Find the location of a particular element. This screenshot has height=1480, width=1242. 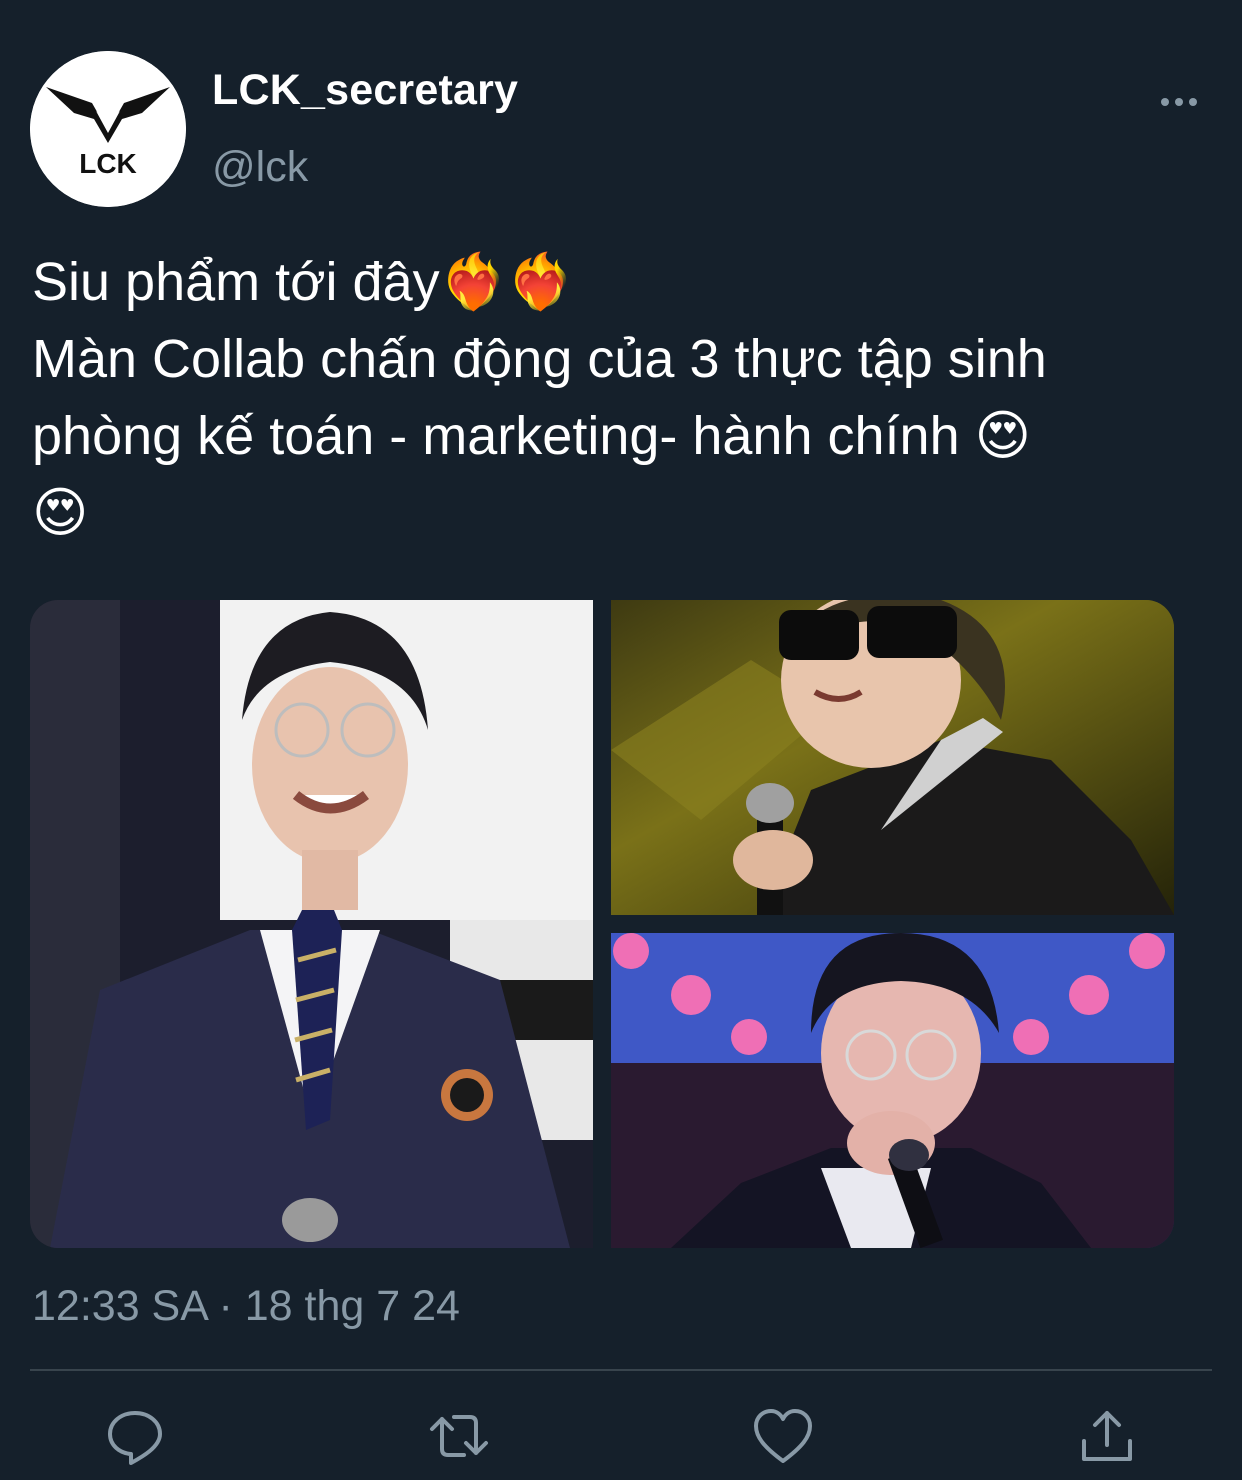

tweet-action-bar is located at coordinates (621, 1440).